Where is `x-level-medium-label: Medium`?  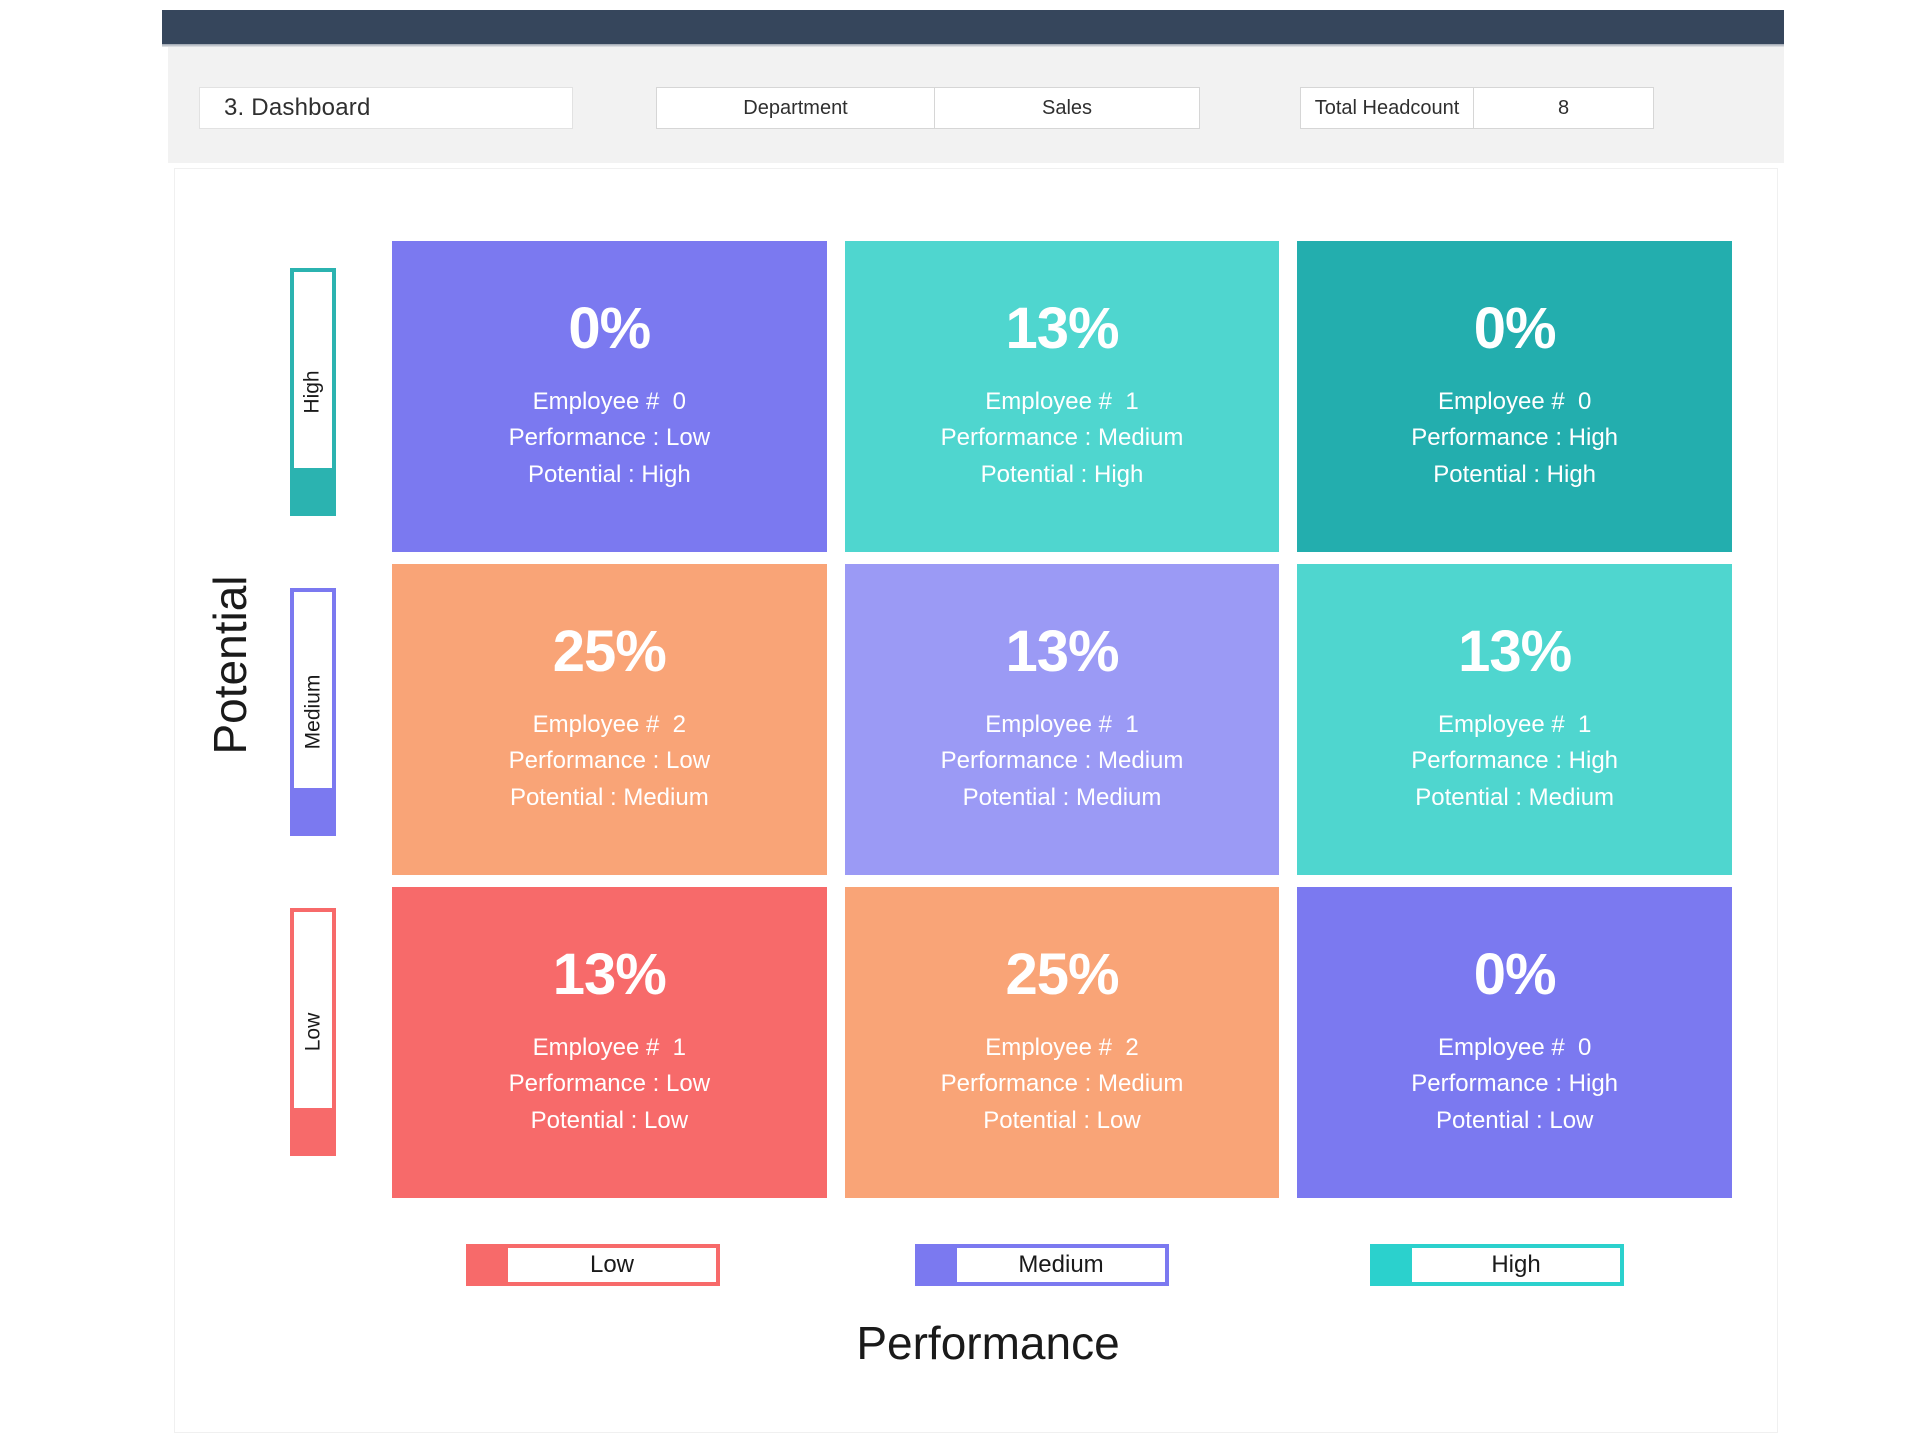 x-level-medium-label: Medium is located at coordinates (1061, 1264).